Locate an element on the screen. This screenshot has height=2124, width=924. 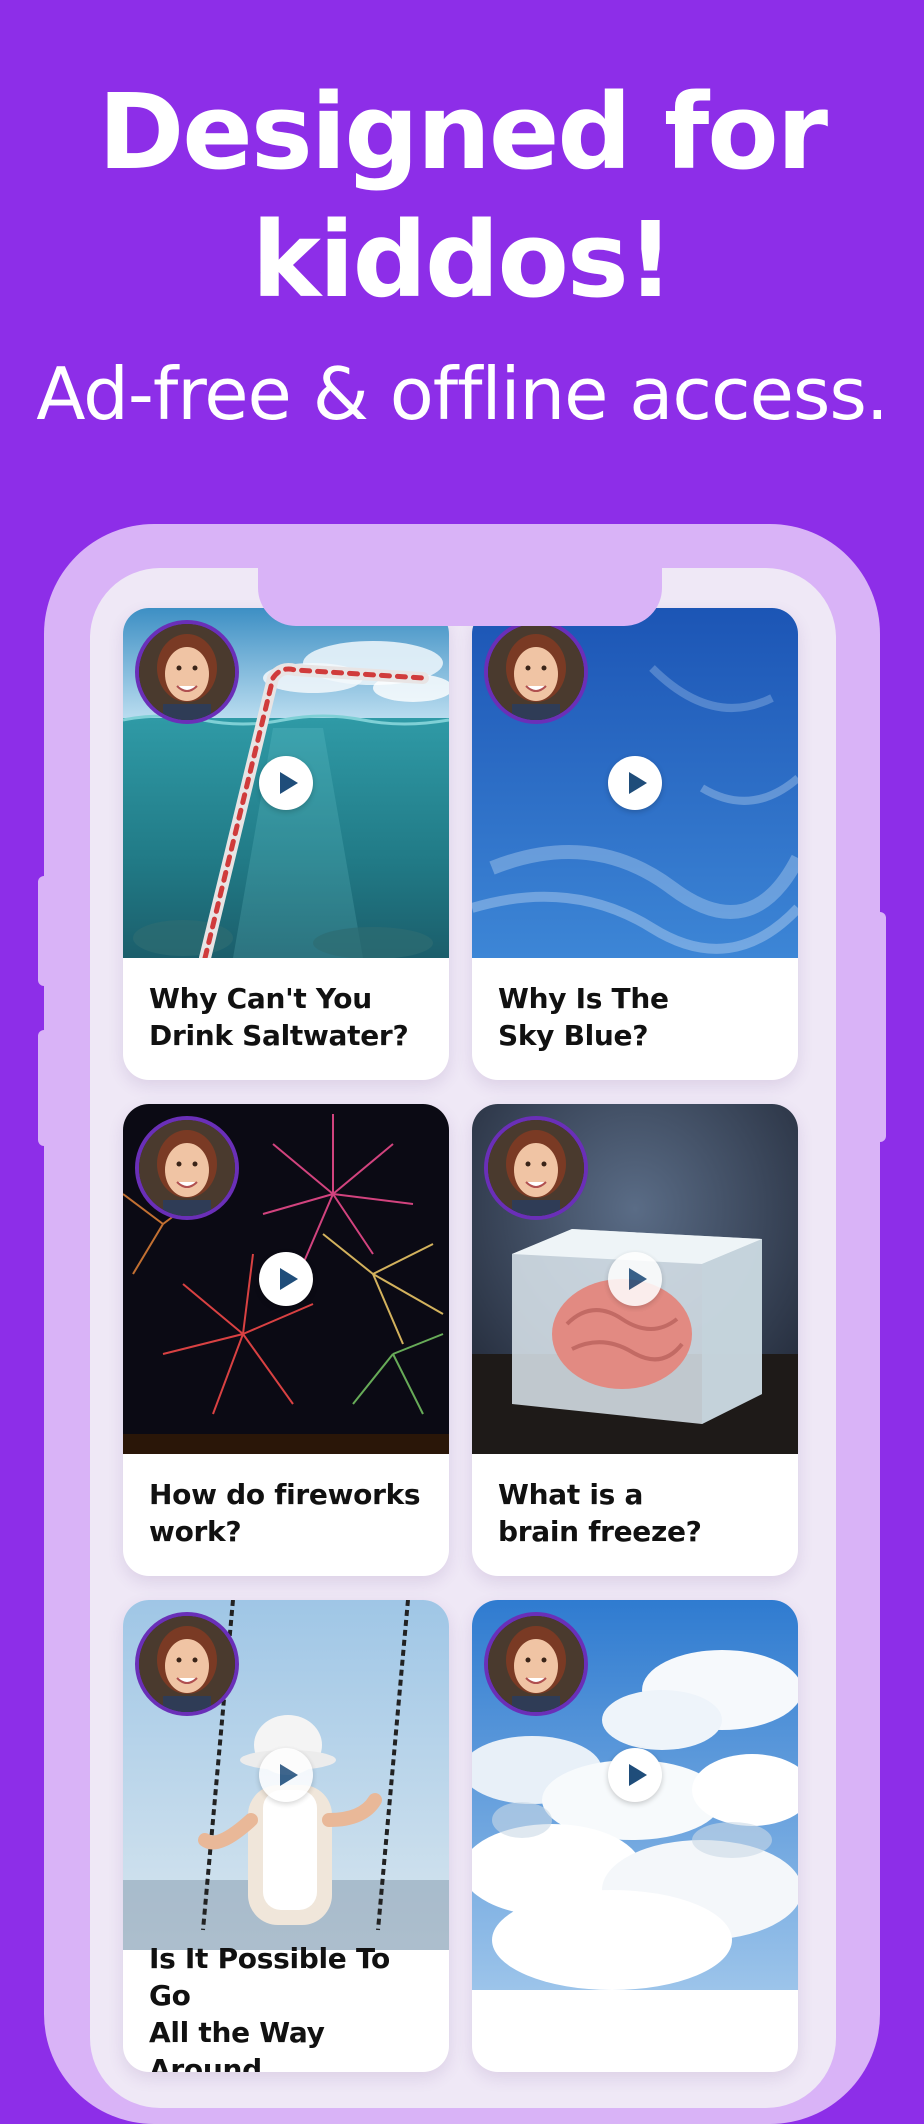
headline-line-1: Designed for is located at coordinates (462, 132).